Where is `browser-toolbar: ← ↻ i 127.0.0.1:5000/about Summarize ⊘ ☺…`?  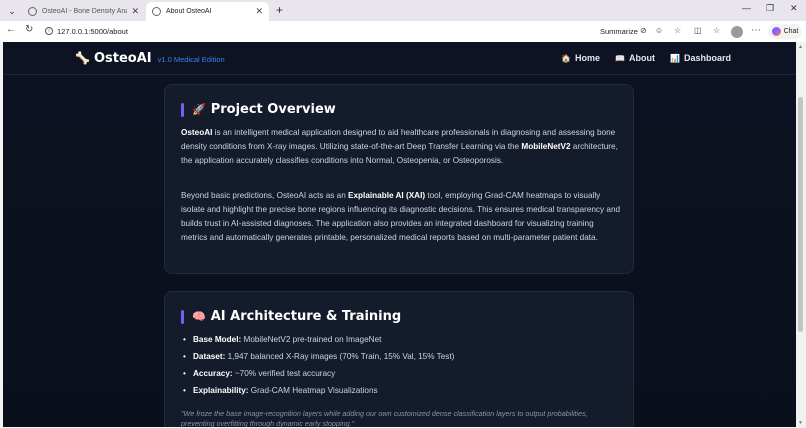
browser-toolbar: ← ↻ i 127.0.0.1:5000/about Summarize ⊘ ☺… is located at coordinates (403, 31).